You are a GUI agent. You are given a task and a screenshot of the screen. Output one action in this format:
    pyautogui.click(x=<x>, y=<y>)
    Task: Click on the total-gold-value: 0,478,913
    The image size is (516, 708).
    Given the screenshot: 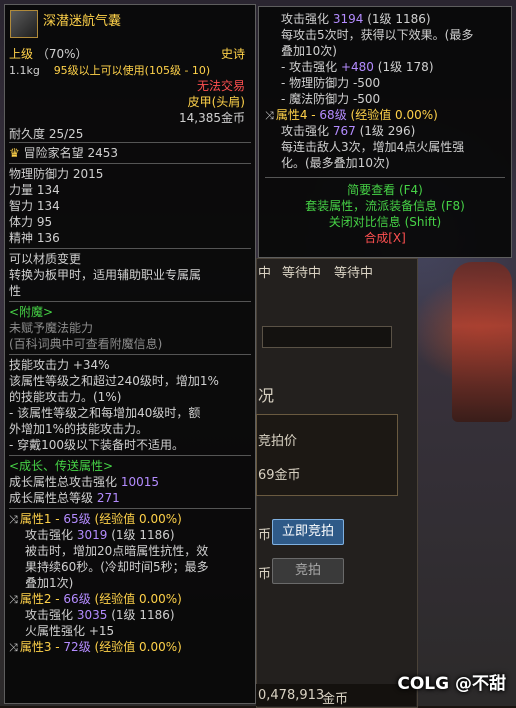 What is the action you would take?
    pyautogui.click(x=291, y=695)
    